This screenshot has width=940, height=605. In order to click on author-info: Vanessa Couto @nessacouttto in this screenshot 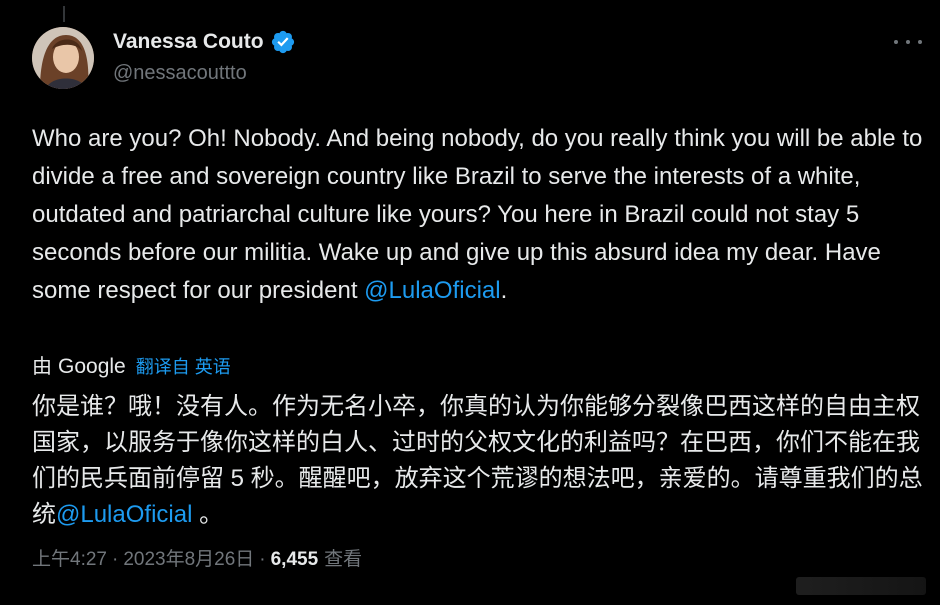, I will do `click(204, 56)`.